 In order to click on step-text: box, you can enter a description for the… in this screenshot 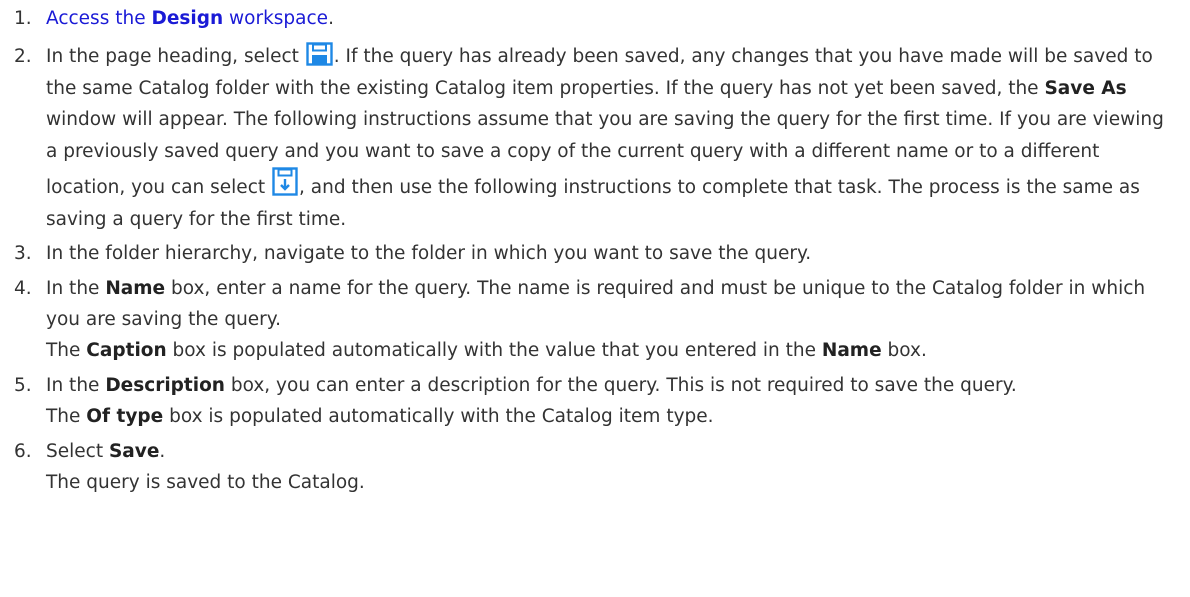, I will do `click(620, 385)`.